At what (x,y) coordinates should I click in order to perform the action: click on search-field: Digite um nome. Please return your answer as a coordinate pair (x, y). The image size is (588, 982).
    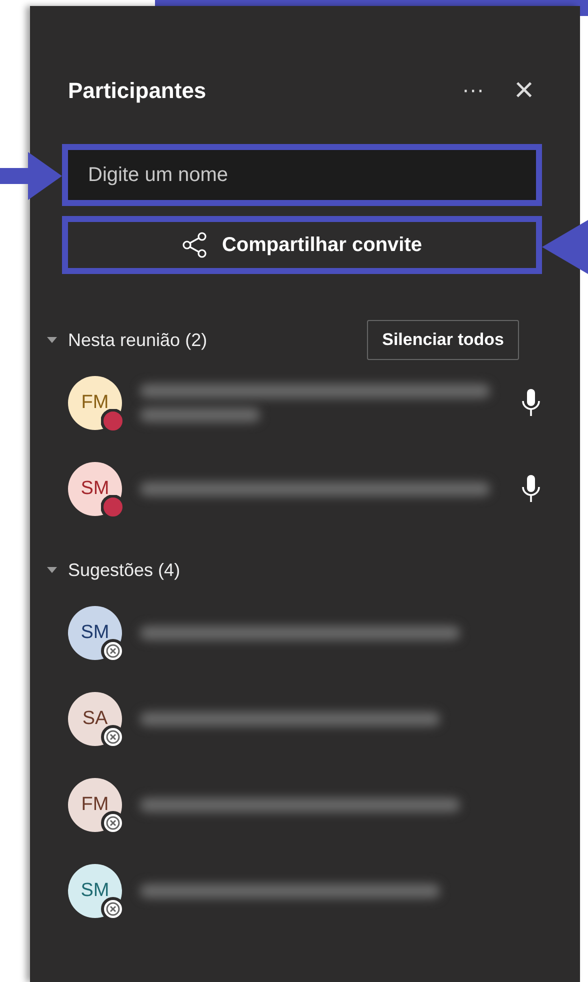
    Looking at the image, I should click on (302, 175).